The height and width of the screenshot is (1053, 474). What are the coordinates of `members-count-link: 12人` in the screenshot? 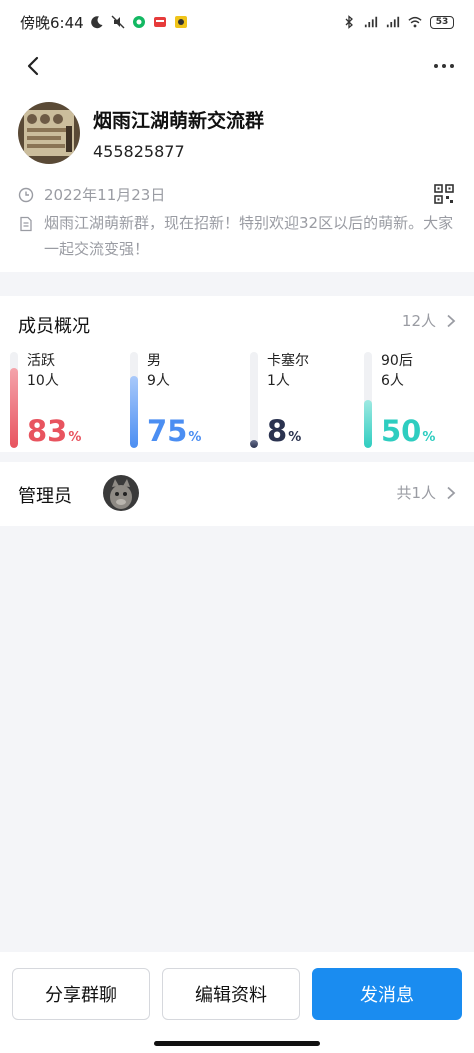 It's located at (429, 320).